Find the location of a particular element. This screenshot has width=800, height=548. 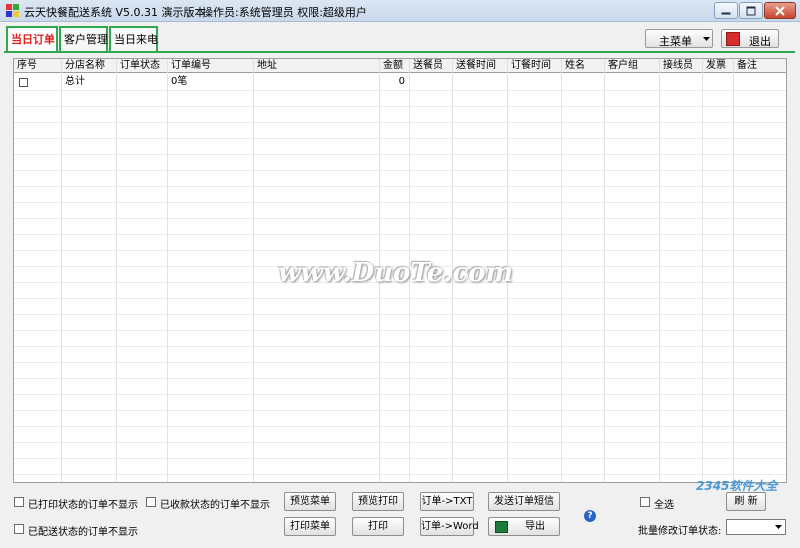

column-header: 金额 is located at coordinates (395, 66).